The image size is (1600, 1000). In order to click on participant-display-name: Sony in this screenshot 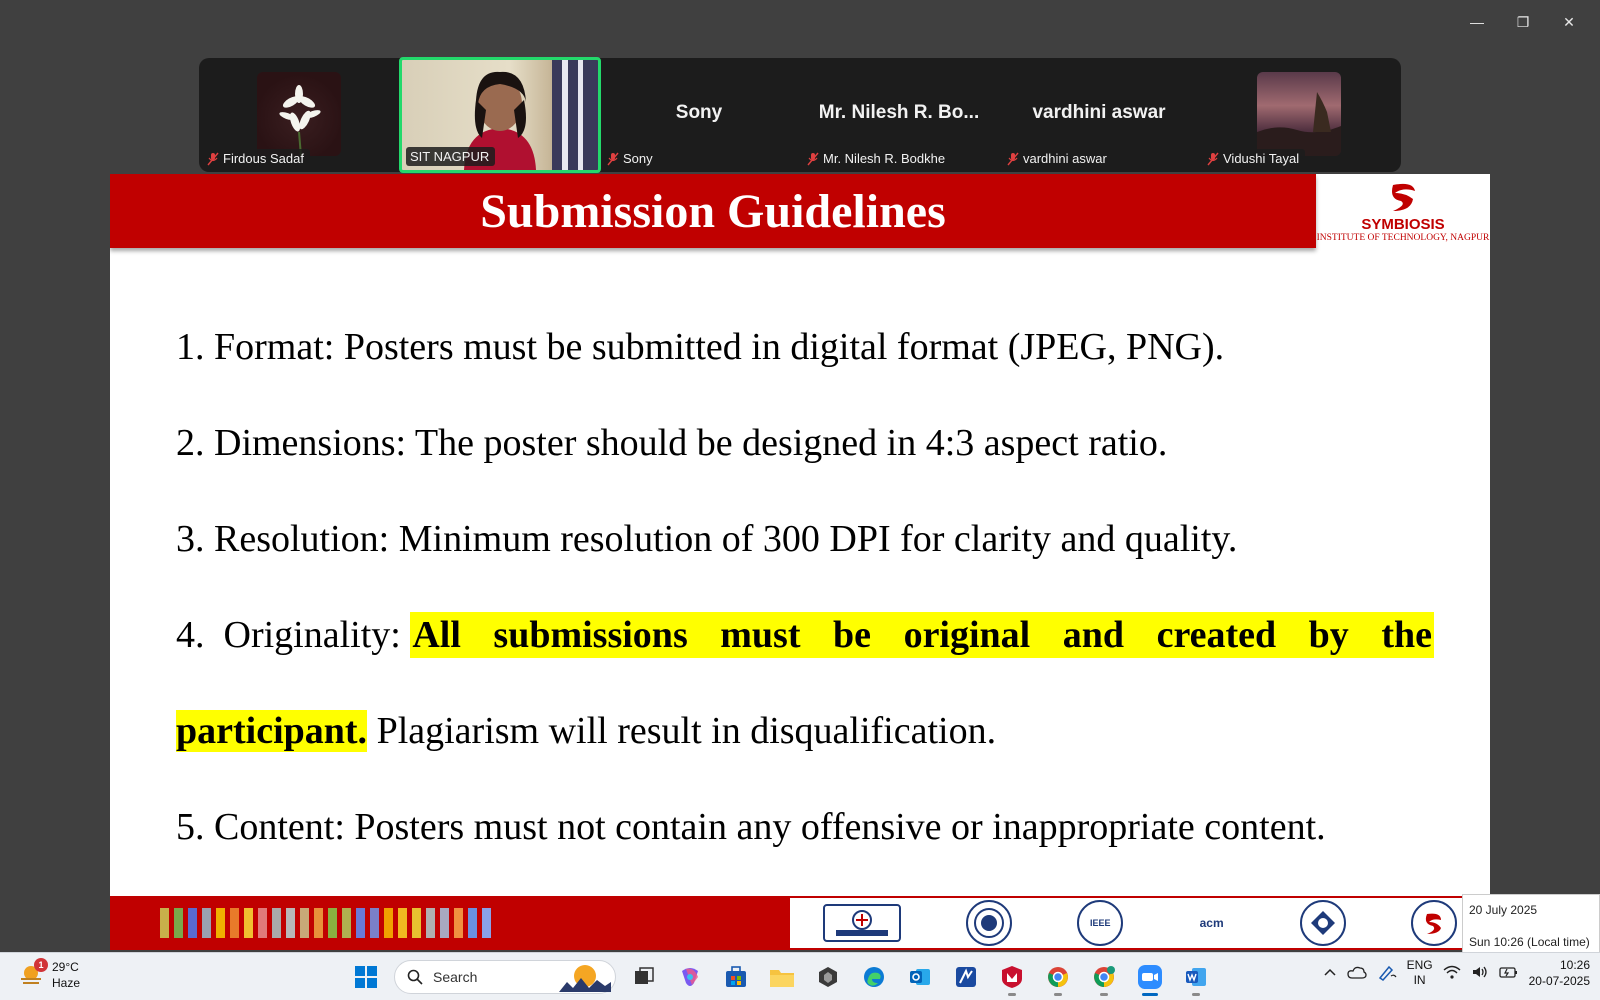, I will do `click(699, 112)`.